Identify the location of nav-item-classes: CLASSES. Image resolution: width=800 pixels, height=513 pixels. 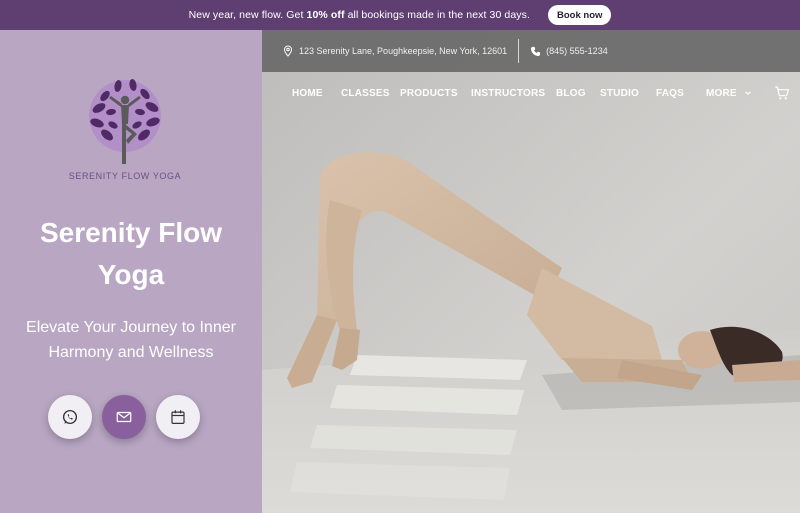
(365, 93).